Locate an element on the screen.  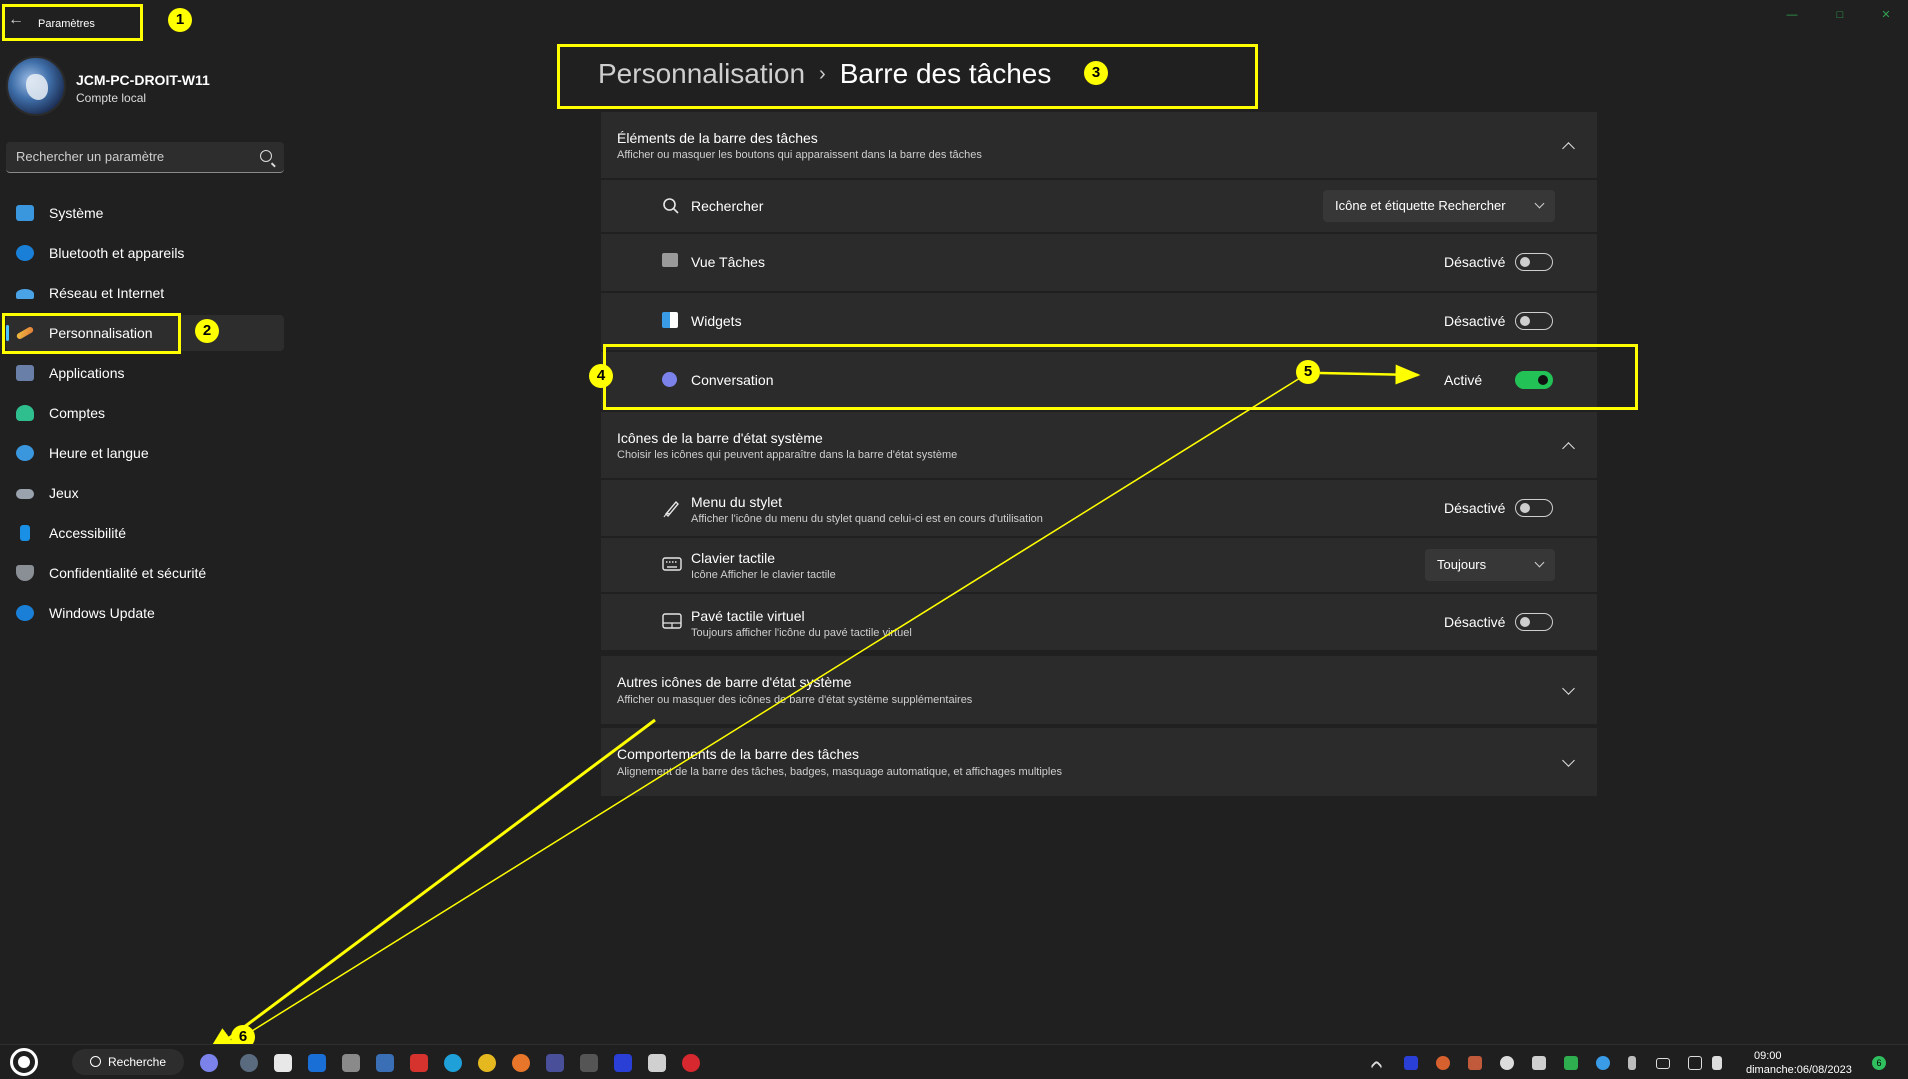
clock-time: 09:00 is located at coordinates (1768, 1056).